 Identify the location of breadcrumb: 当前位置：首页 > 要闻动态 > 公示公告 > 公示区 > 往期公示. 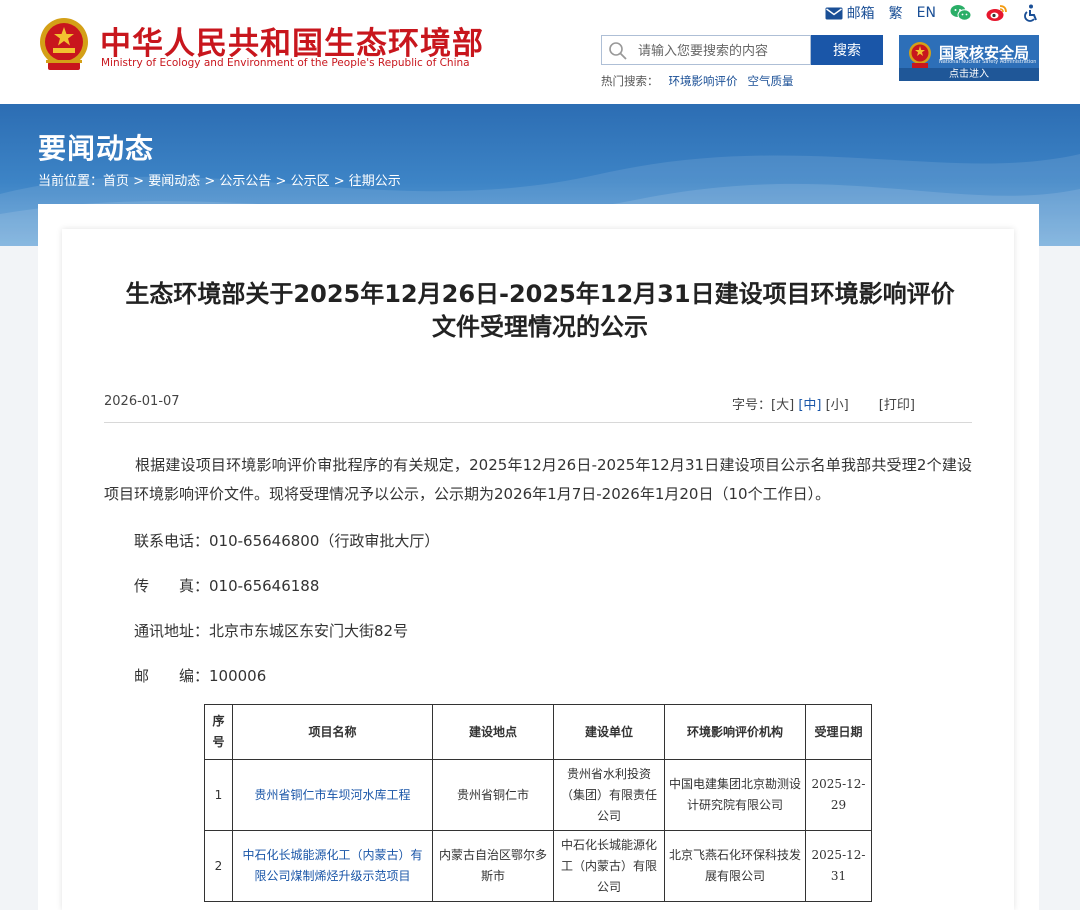
(219, 179).